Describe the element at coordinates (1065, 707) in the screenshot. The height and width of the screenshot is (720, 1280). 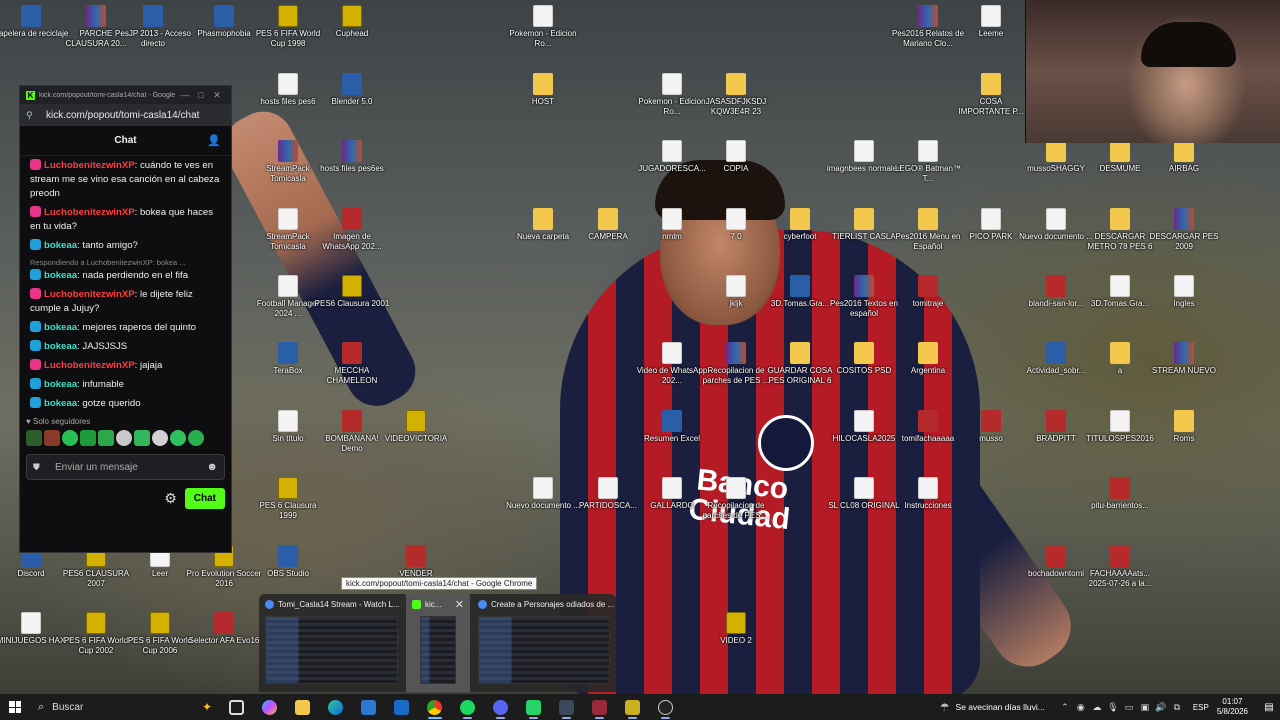
I see `chevron-up-icon: ⌃` at that location.